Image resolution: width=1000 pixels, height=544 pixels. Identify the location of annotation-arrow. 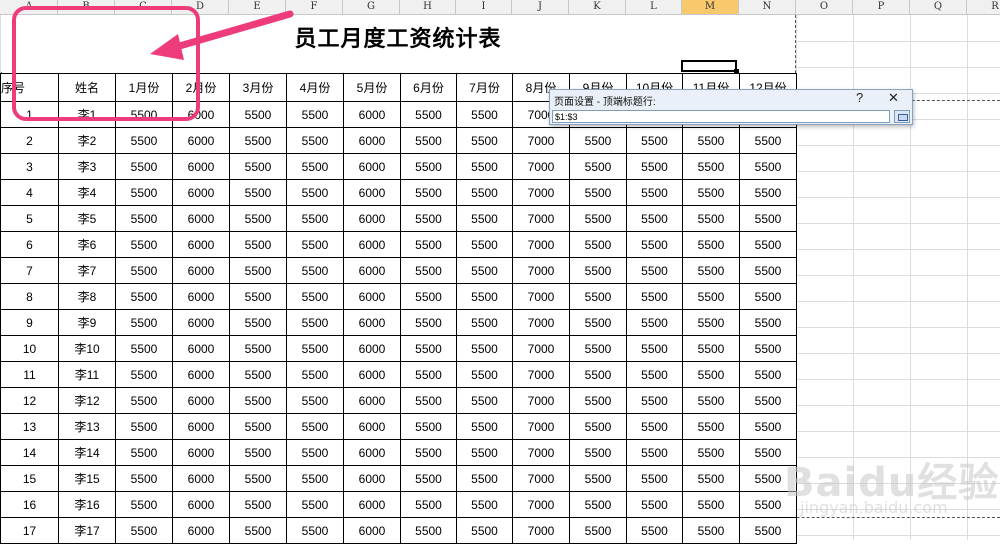
(222, 35).